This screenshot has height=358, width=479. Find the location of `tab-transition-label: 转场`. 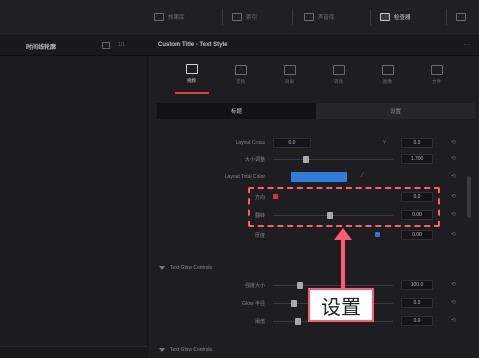

tab-transition-label: 转场 is located at coordinates (338, 81).